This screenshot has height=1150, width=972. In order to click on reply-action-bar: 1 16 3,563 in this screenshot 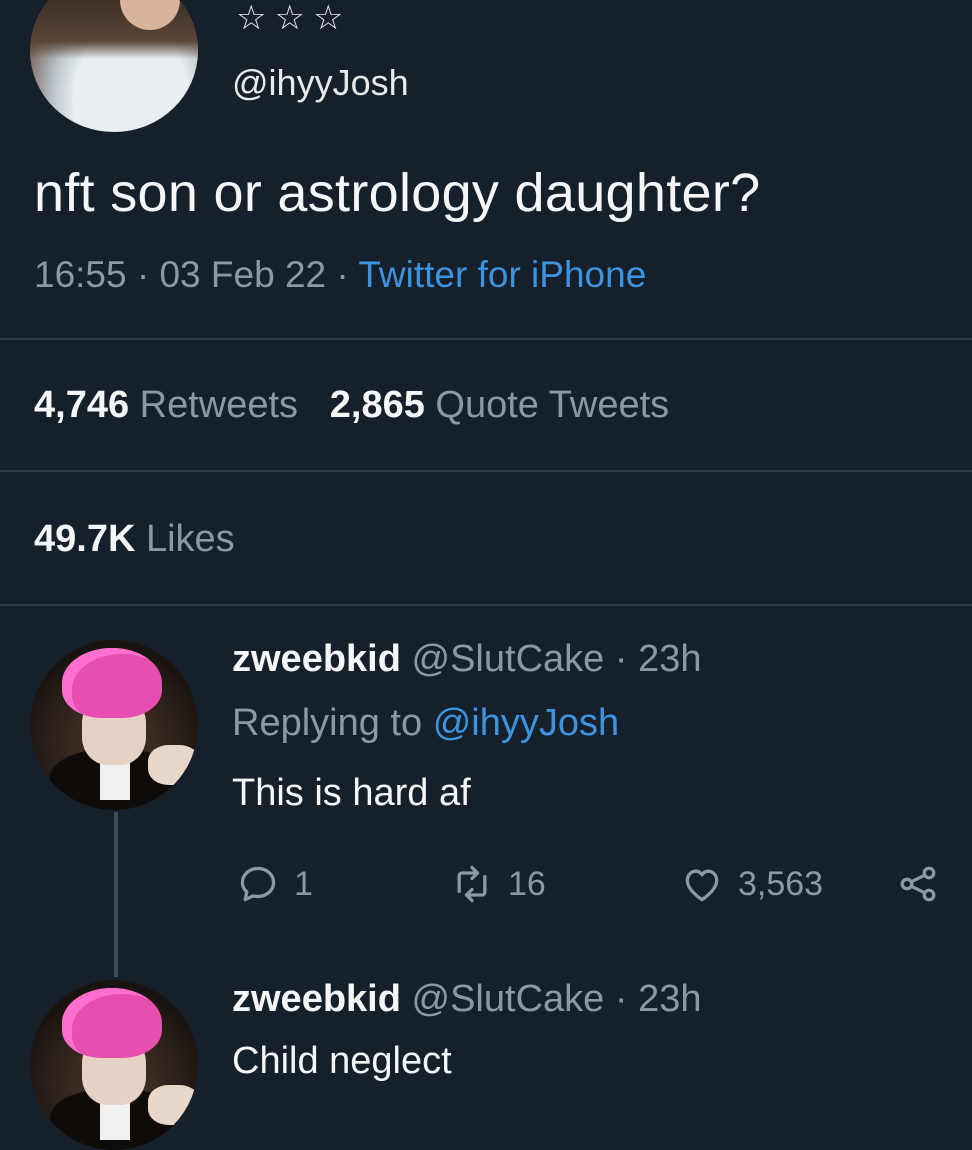, I will do `click(592, 885)`.